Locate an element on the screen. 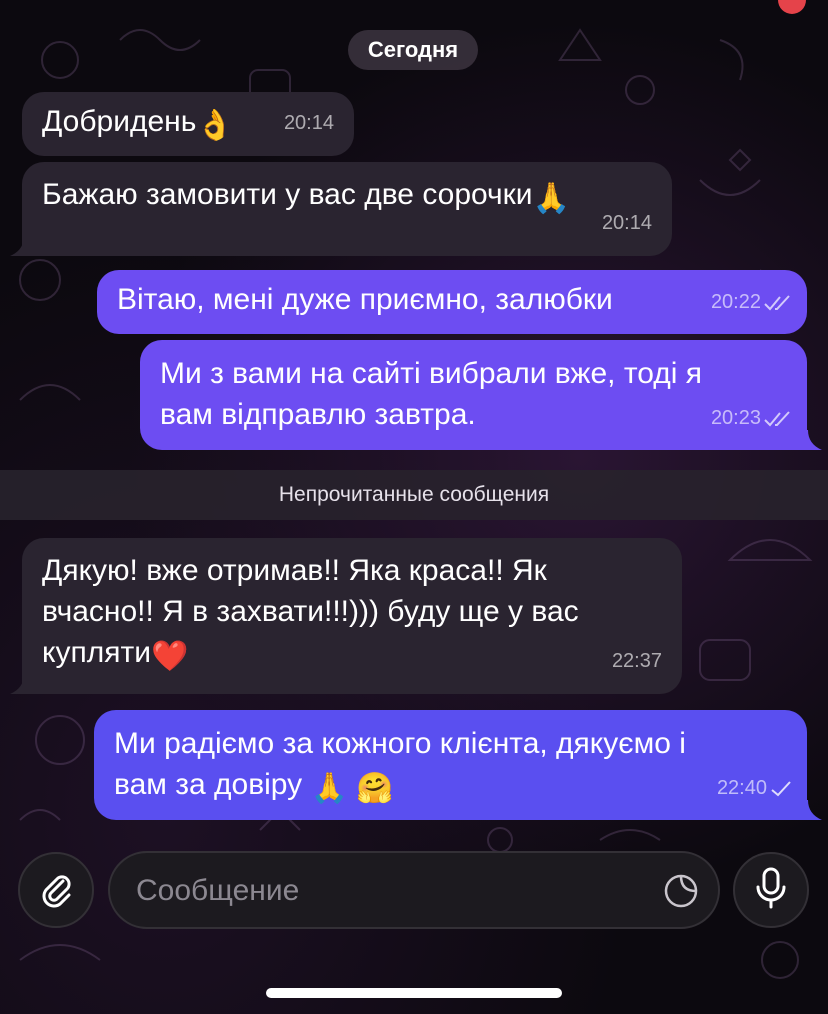  sticker-icon is located at coordinates (681, 893).